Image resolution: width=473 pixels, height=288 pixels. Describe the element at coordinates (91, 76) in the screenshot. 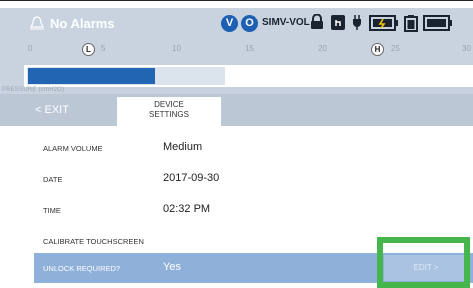

I see `pressure-bar-fill` at that location.